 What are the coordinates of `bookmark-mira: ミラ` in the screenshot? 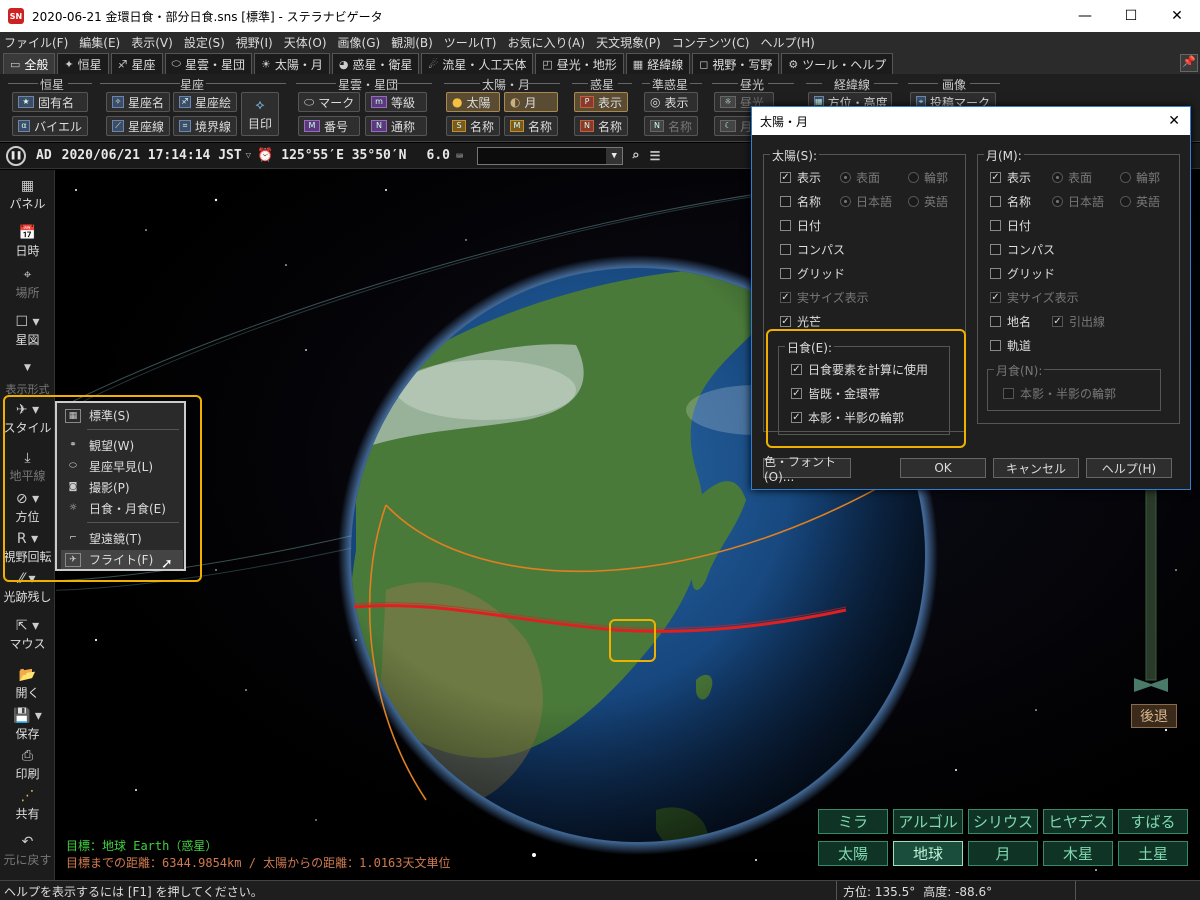 It's located at (853, 821).